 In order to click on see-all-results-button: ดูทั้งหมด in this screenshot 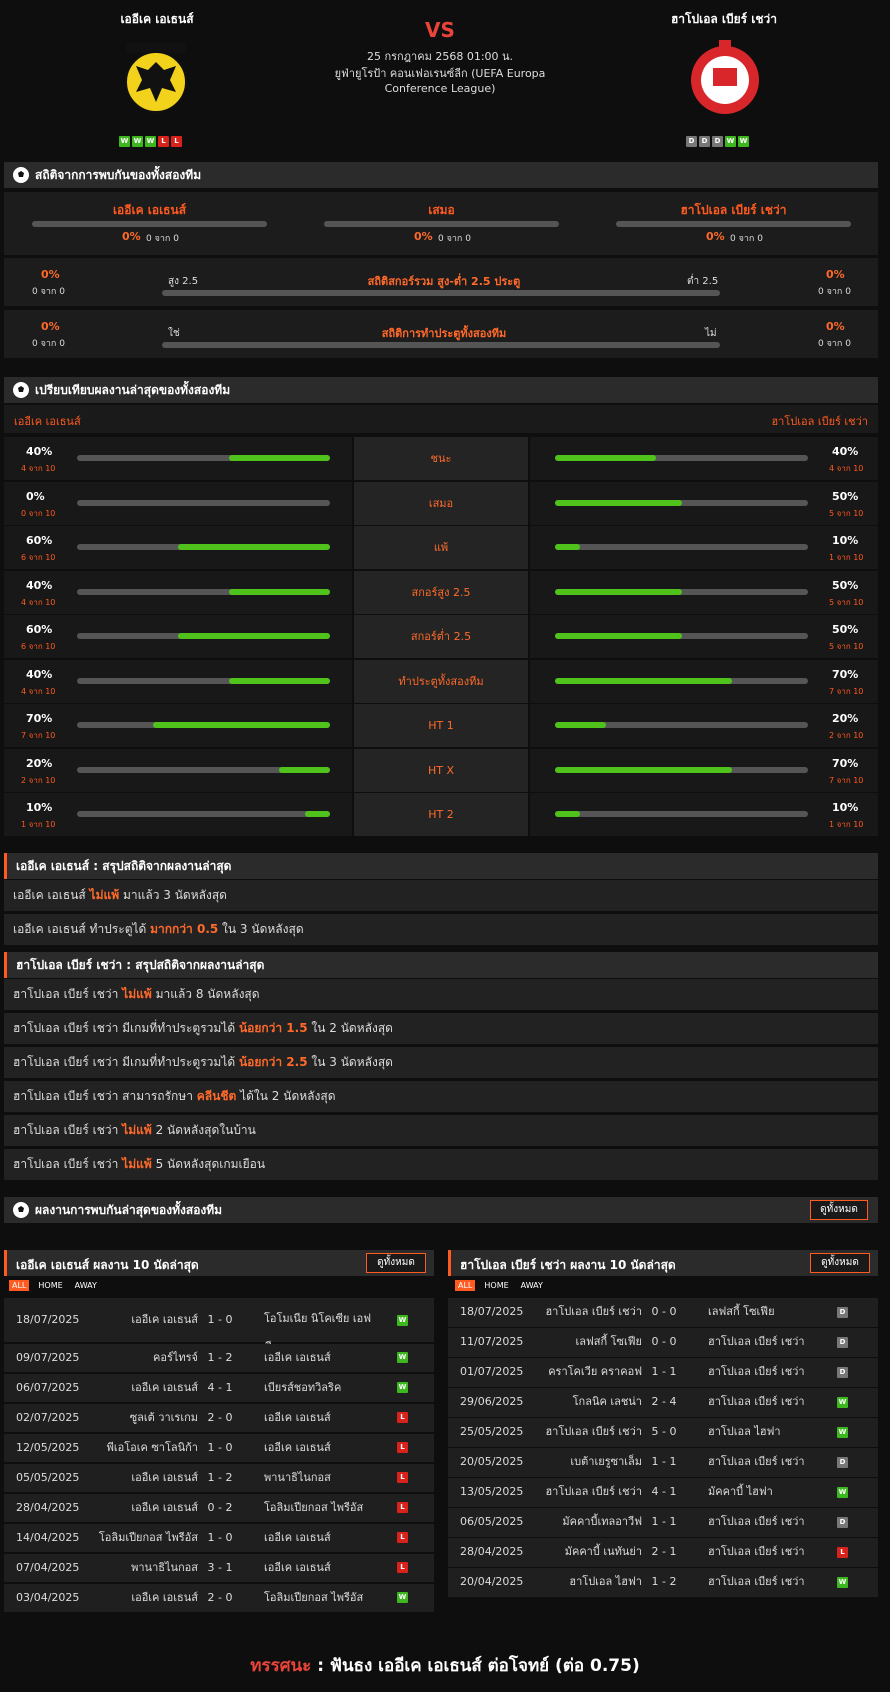, I will do `click(839, 1210)`.